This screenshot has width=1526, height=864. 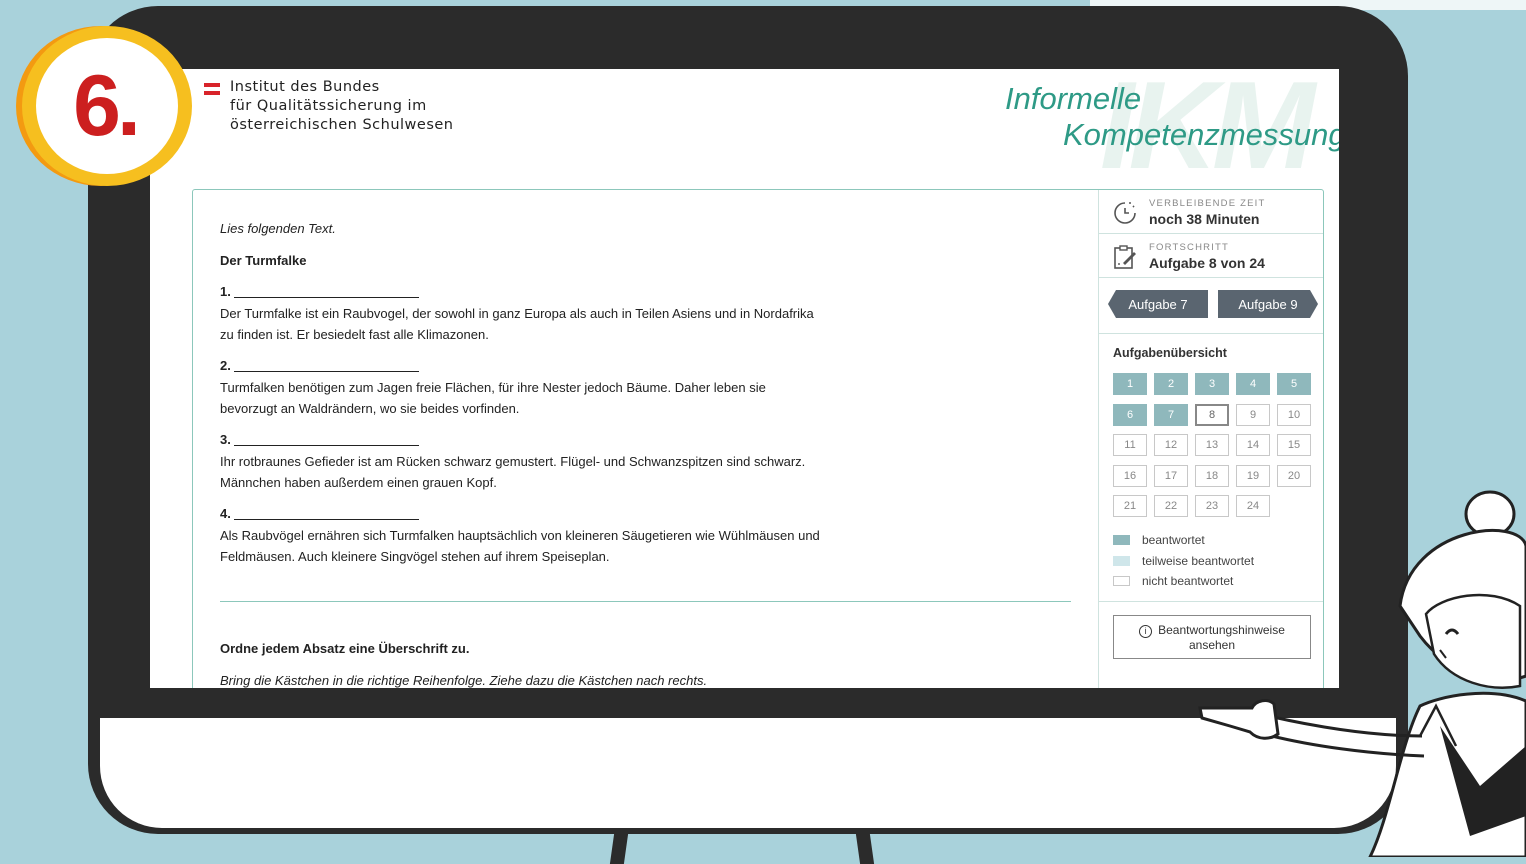 I want to click on step-number: 6., so click(x=107, y=105).